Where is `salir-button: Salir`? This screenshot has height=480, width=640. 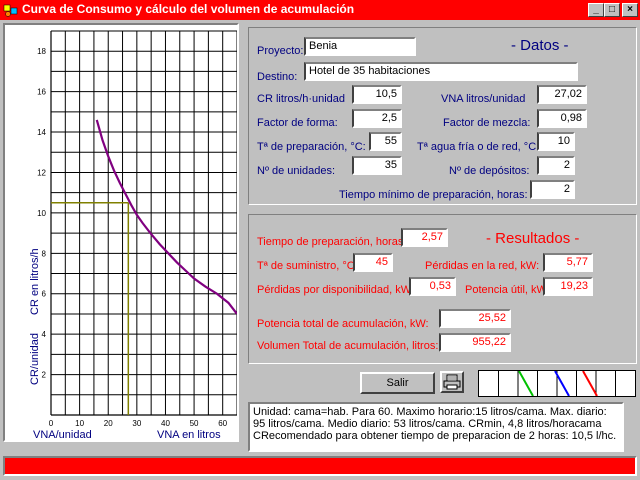 salir-button: Salir is located at coordinates (397, 383).